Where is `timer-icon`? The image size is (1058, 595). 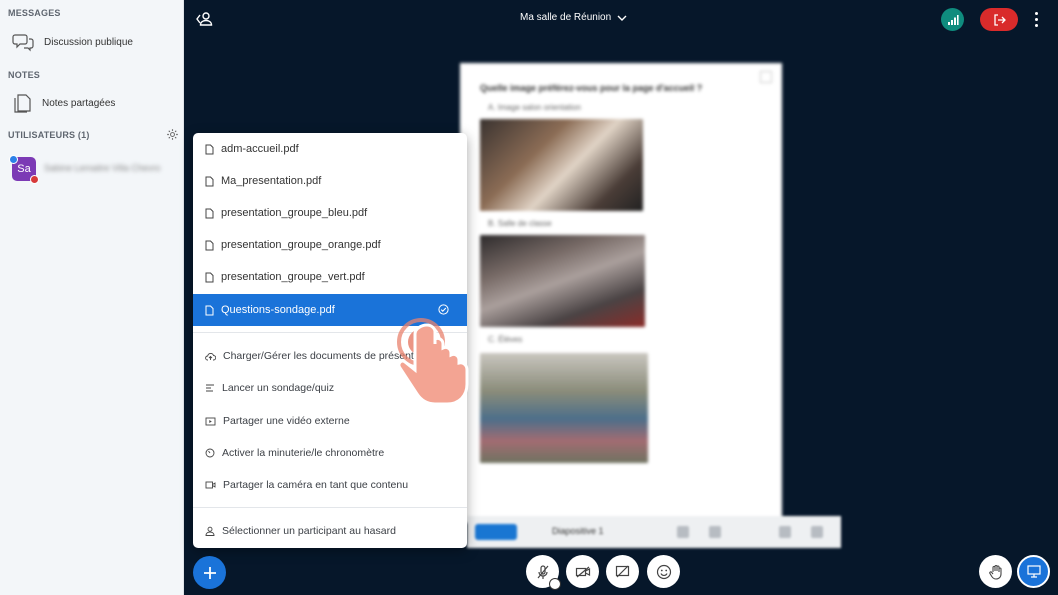
timer-icon is located at coordinates (210, 453).